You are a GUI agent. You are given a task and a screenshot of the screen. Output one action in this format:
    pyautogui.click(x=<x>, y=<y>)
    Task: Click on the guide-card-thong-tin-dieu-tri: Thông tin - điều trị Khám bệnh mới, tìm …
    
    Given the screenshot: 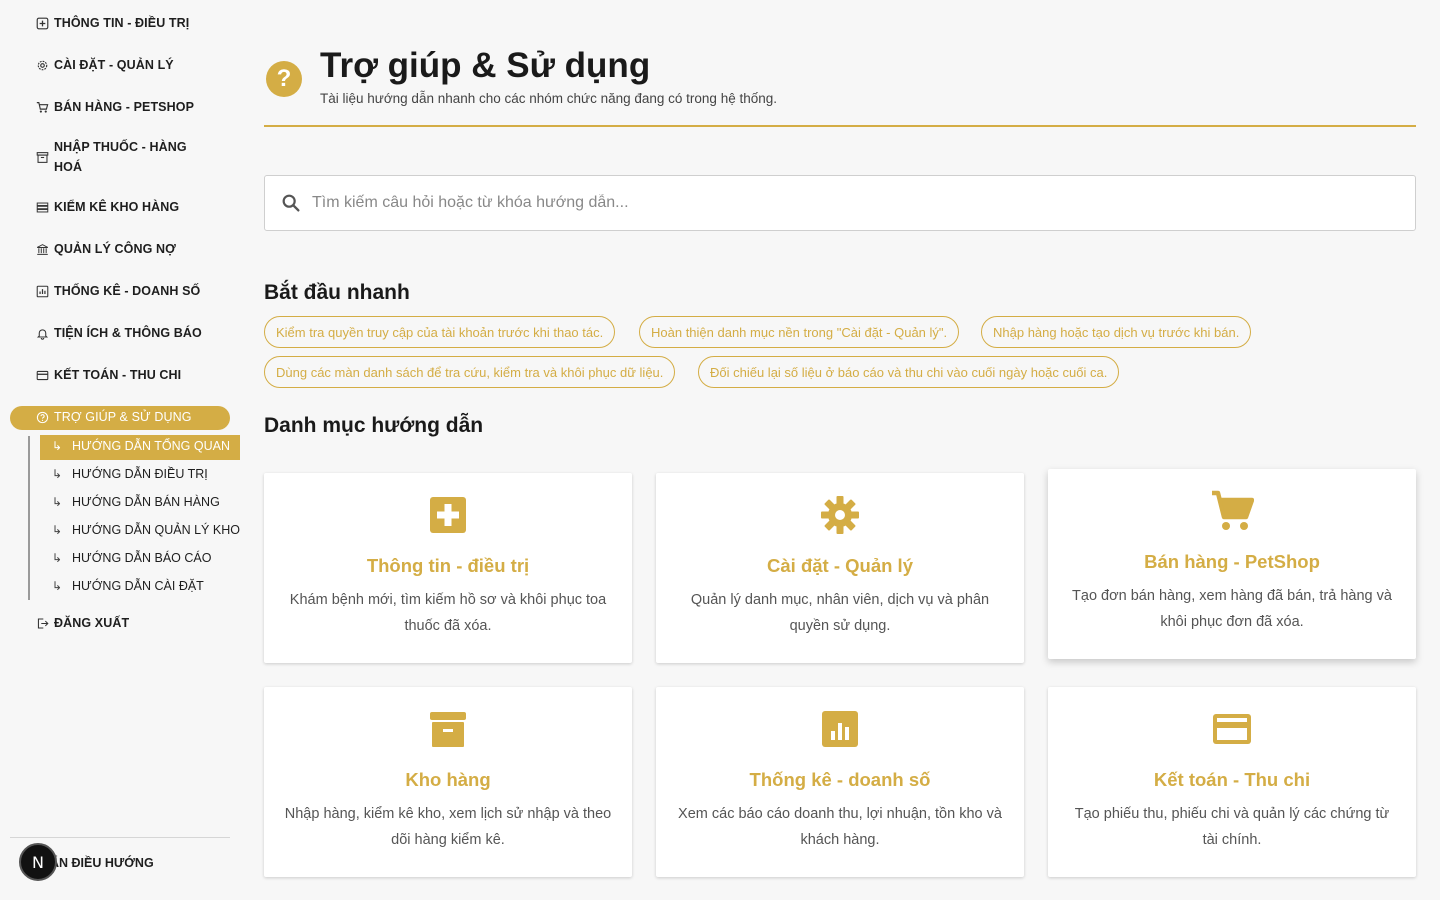 What is the action you would take?
    pyautogui.click(x=448, y=568)
    